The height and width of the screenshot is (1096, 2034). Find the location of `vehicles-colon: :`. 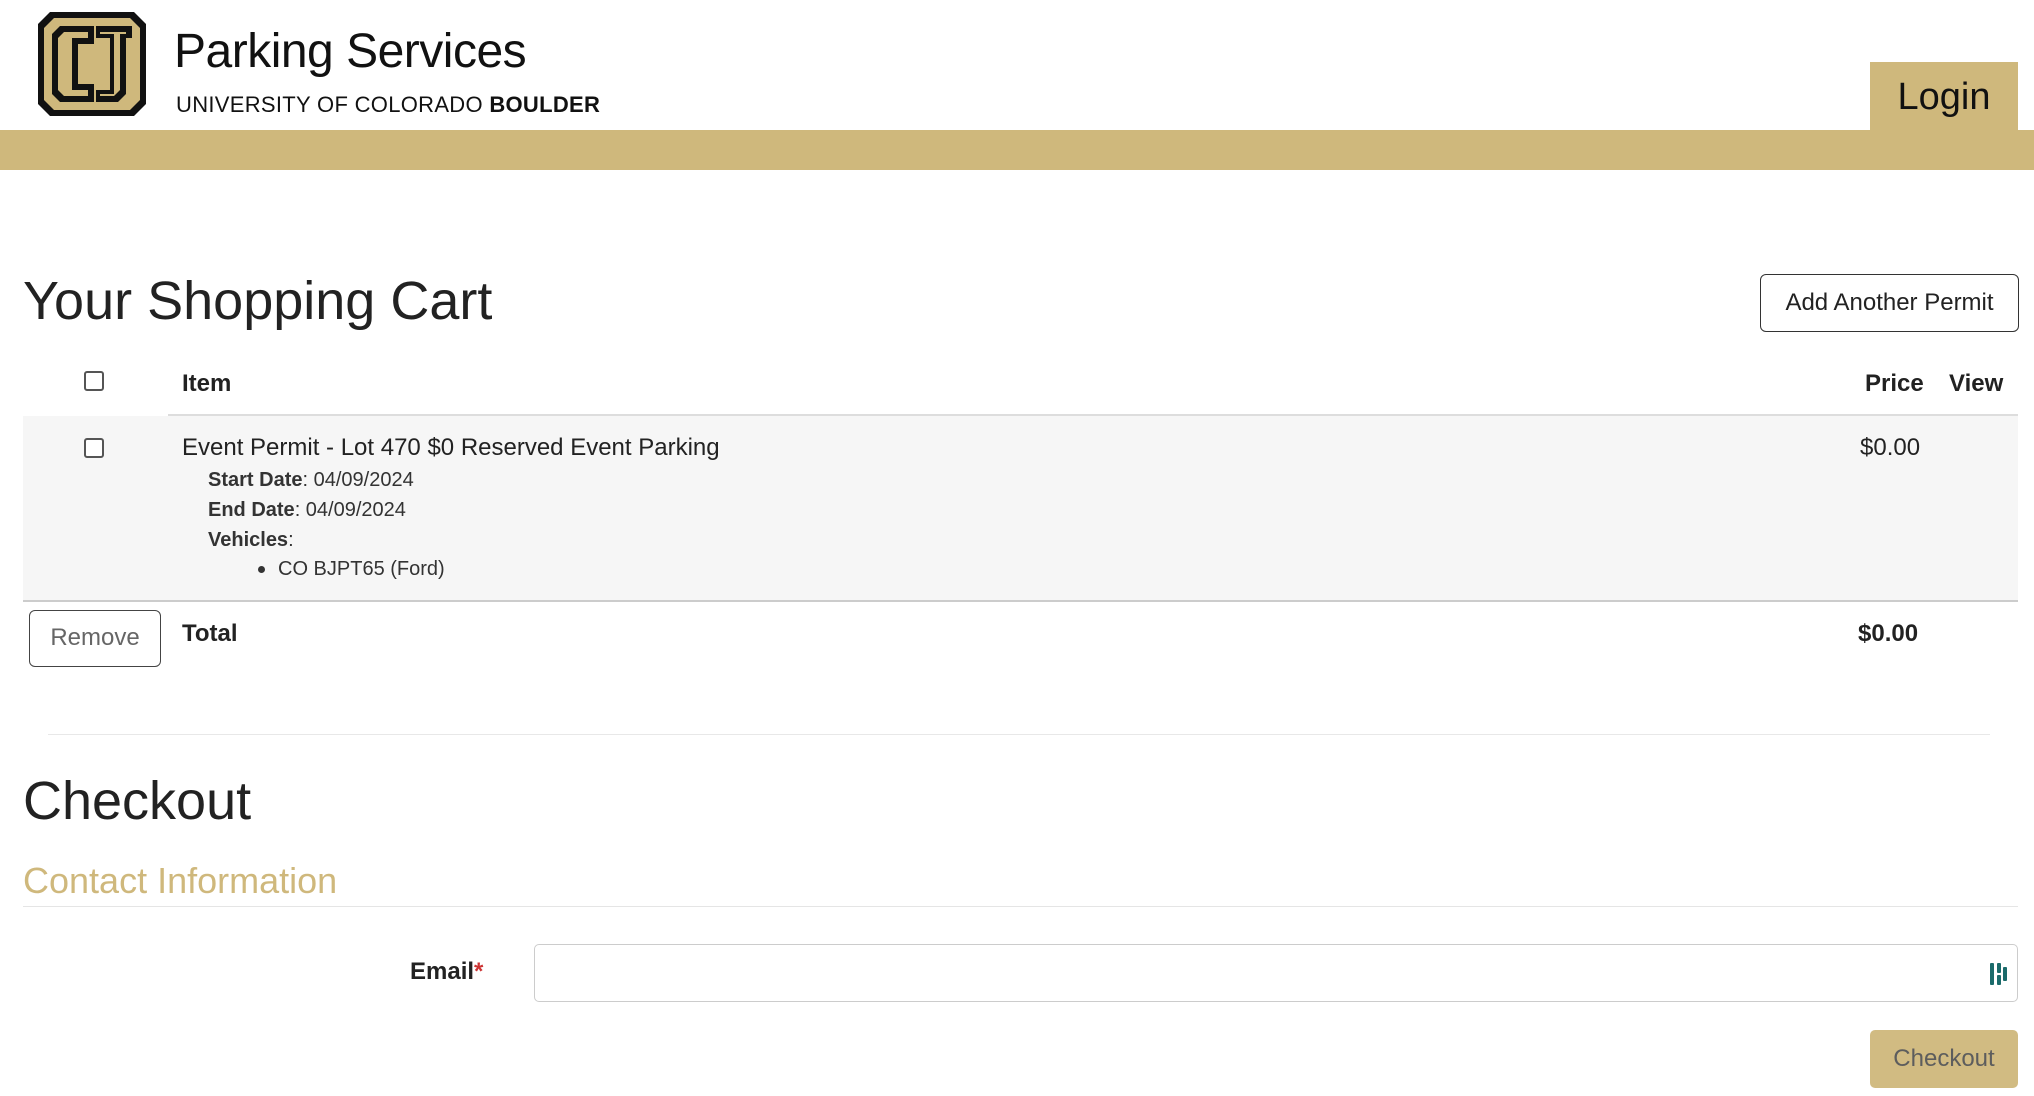

vehicles-colon: : is located at coordinates (291, 540).